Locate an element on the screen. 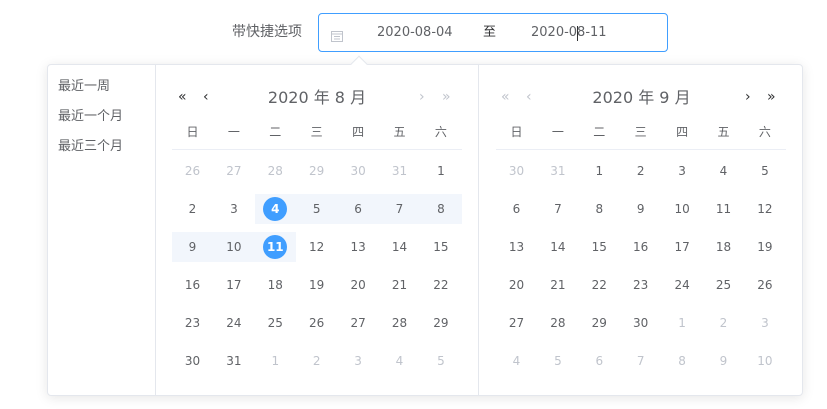 Image resolution: width=827 pixels, height=409 pixels. shortcut-last-month: 最近一个月 is located at coordinates (90, 117).